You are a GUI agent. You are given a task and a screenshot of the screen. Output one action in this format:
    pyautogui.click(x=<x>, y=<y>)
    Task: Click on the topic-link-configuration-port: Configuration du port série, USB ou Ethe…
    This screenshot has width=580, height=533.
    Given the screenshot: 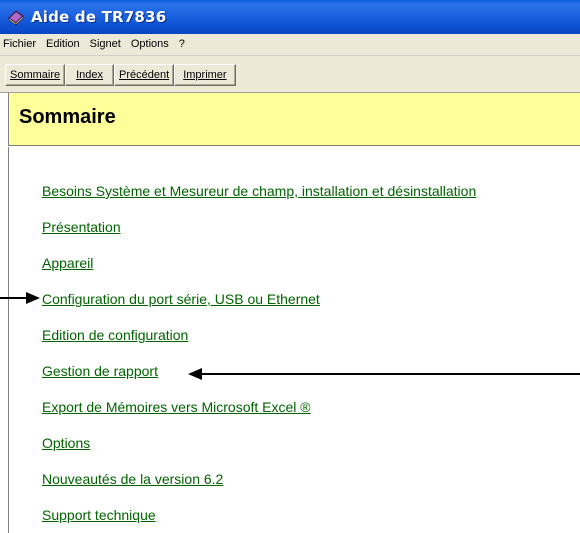 What is the action you would take?
    pyautogui.click(x=259, y=308)
    